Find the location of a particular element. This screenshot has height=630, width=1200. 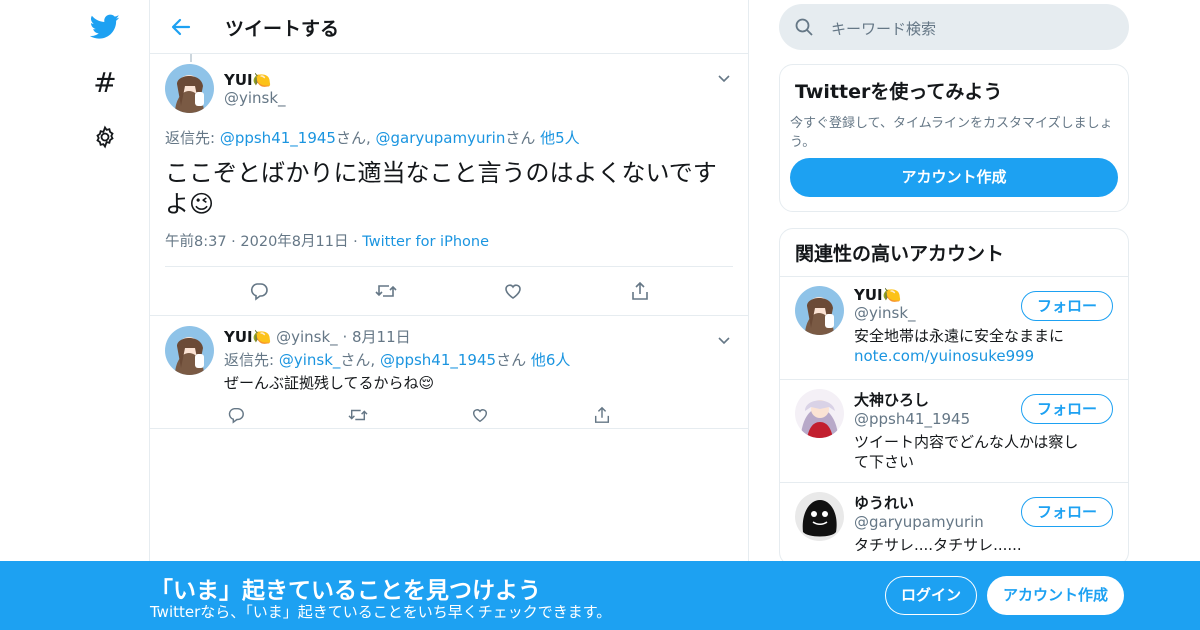

page-title: ツイートする is located at coordinates (282, 29).